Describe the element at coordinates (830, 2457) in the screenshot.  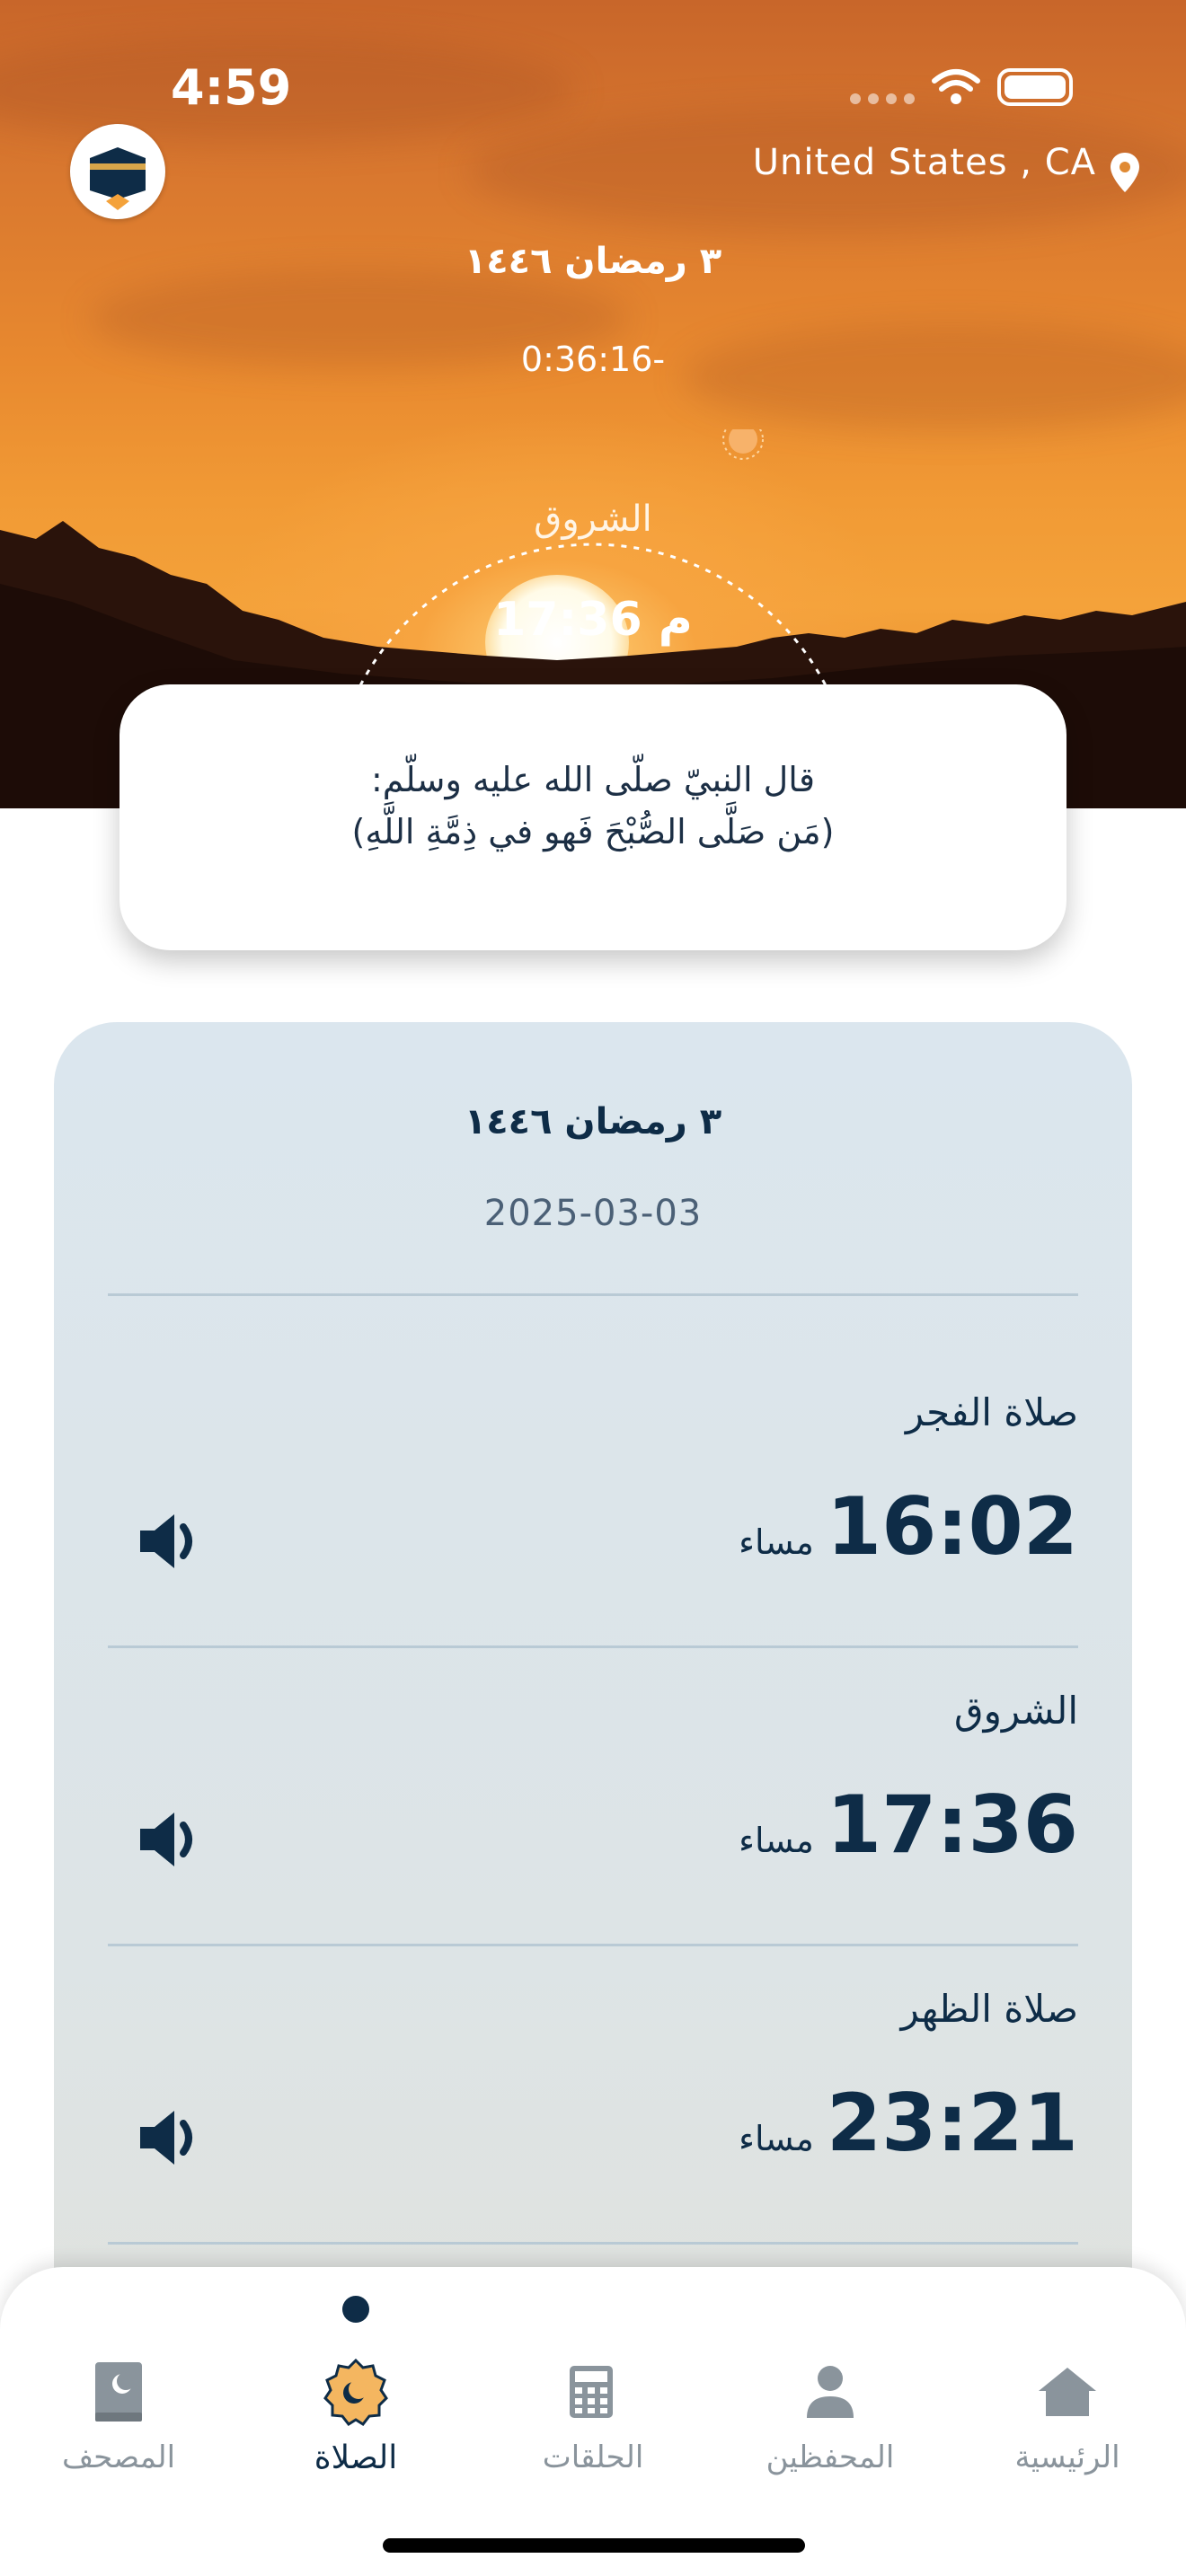
I see `tab-label: المحفظين` at that location.